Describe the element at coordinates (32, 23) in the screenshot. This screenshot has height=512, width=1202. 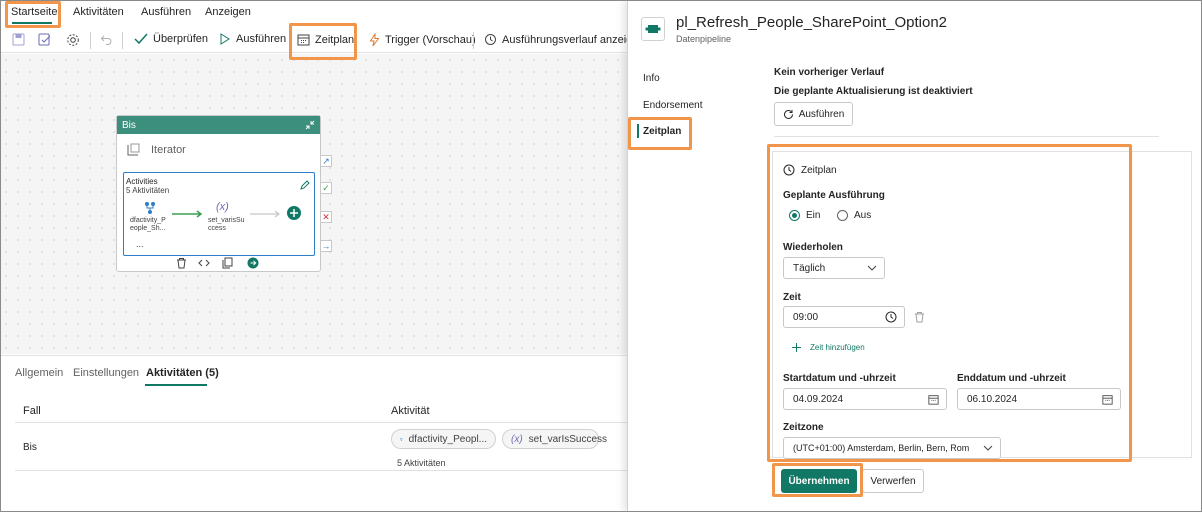
I see `active-tab-underline` at that location.